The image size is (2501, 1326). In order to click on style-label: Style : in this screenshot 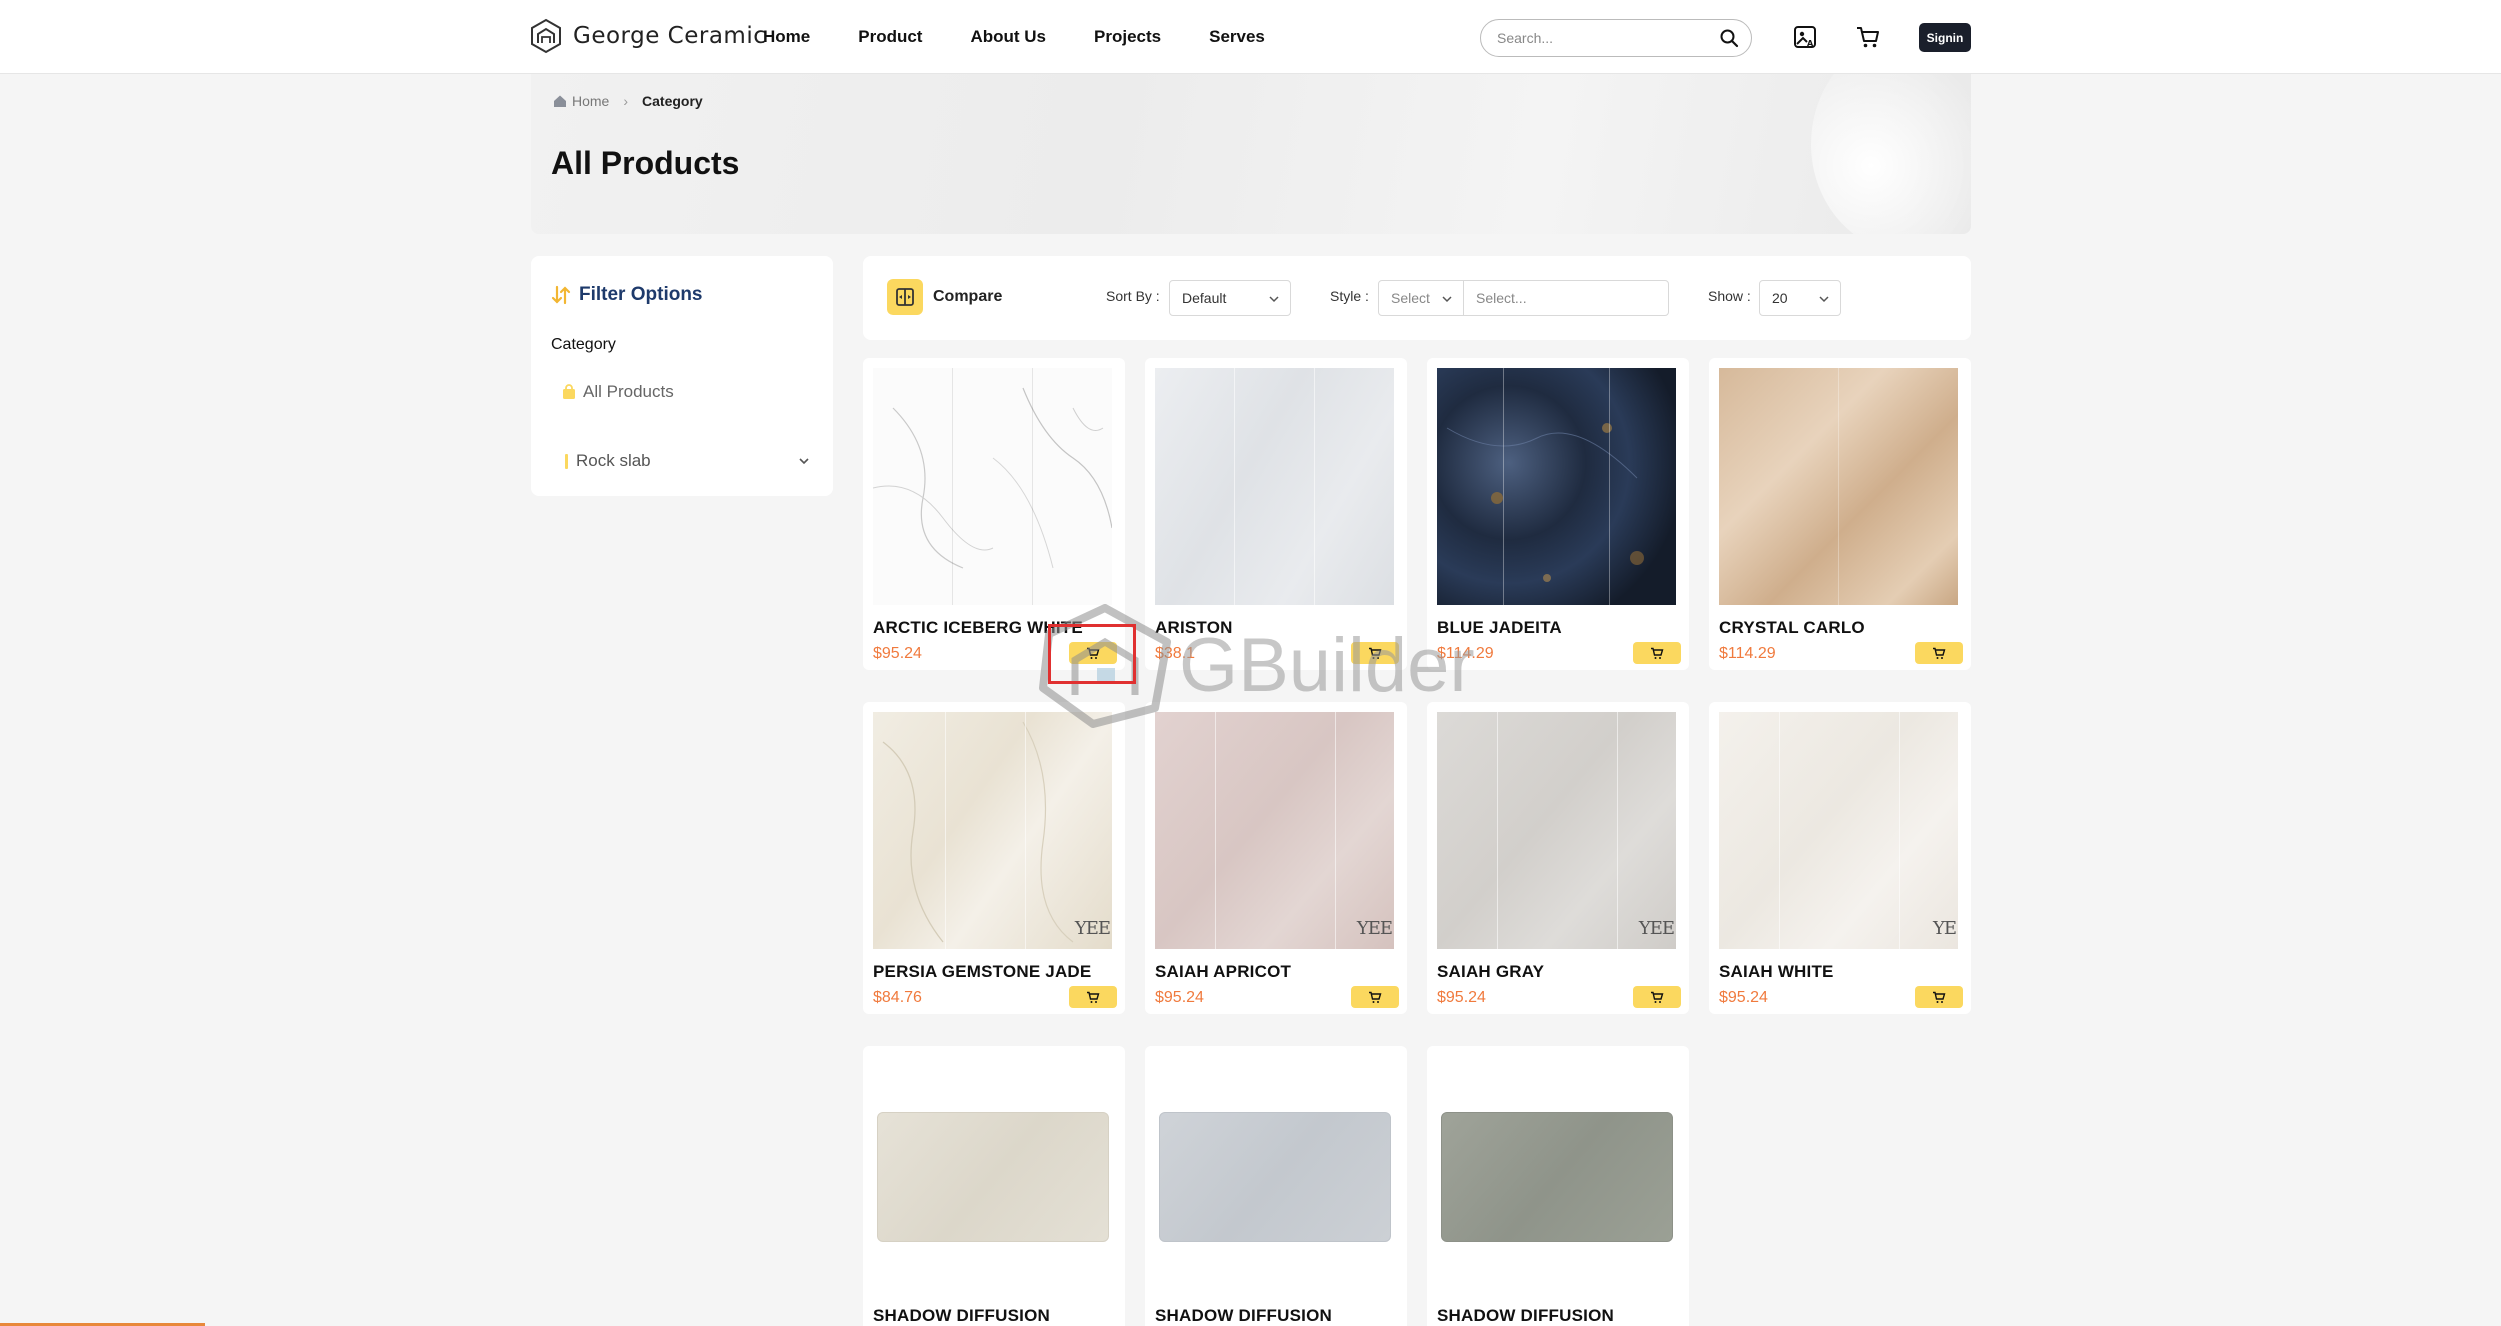, I will do `click(1349, 296)`.